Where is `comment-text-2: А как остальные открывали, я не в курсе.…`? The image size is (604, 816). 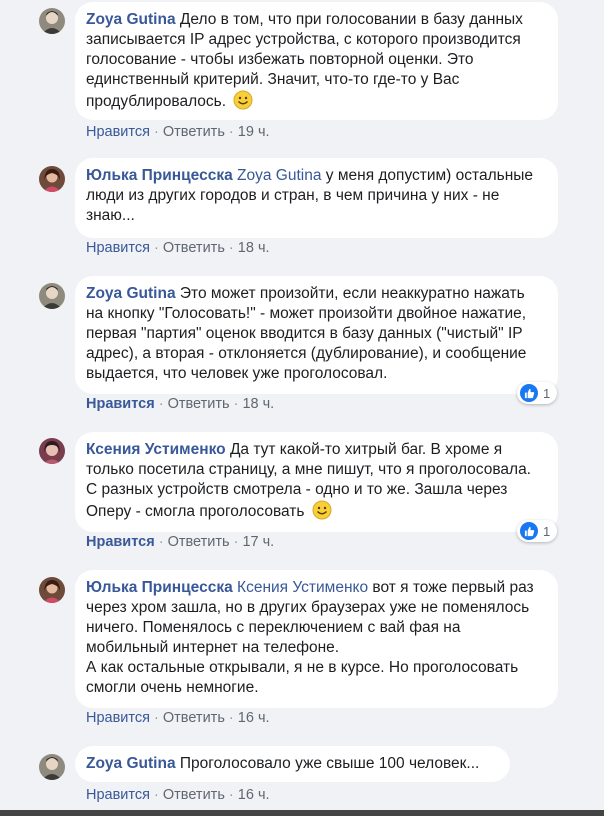 comment-text-2: А как остальные открывали, я не в курсе.… is located at coordinates (302, 677).